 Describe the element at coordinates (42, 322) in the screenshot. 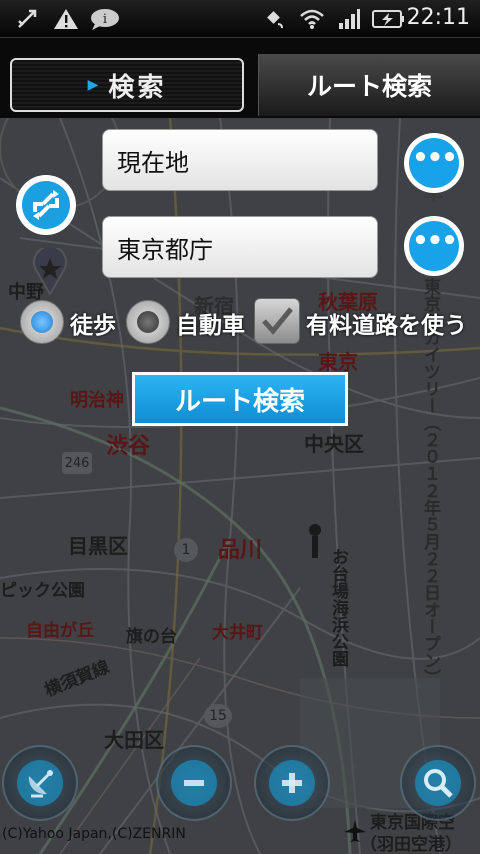

I see `walk-radio` at that location.